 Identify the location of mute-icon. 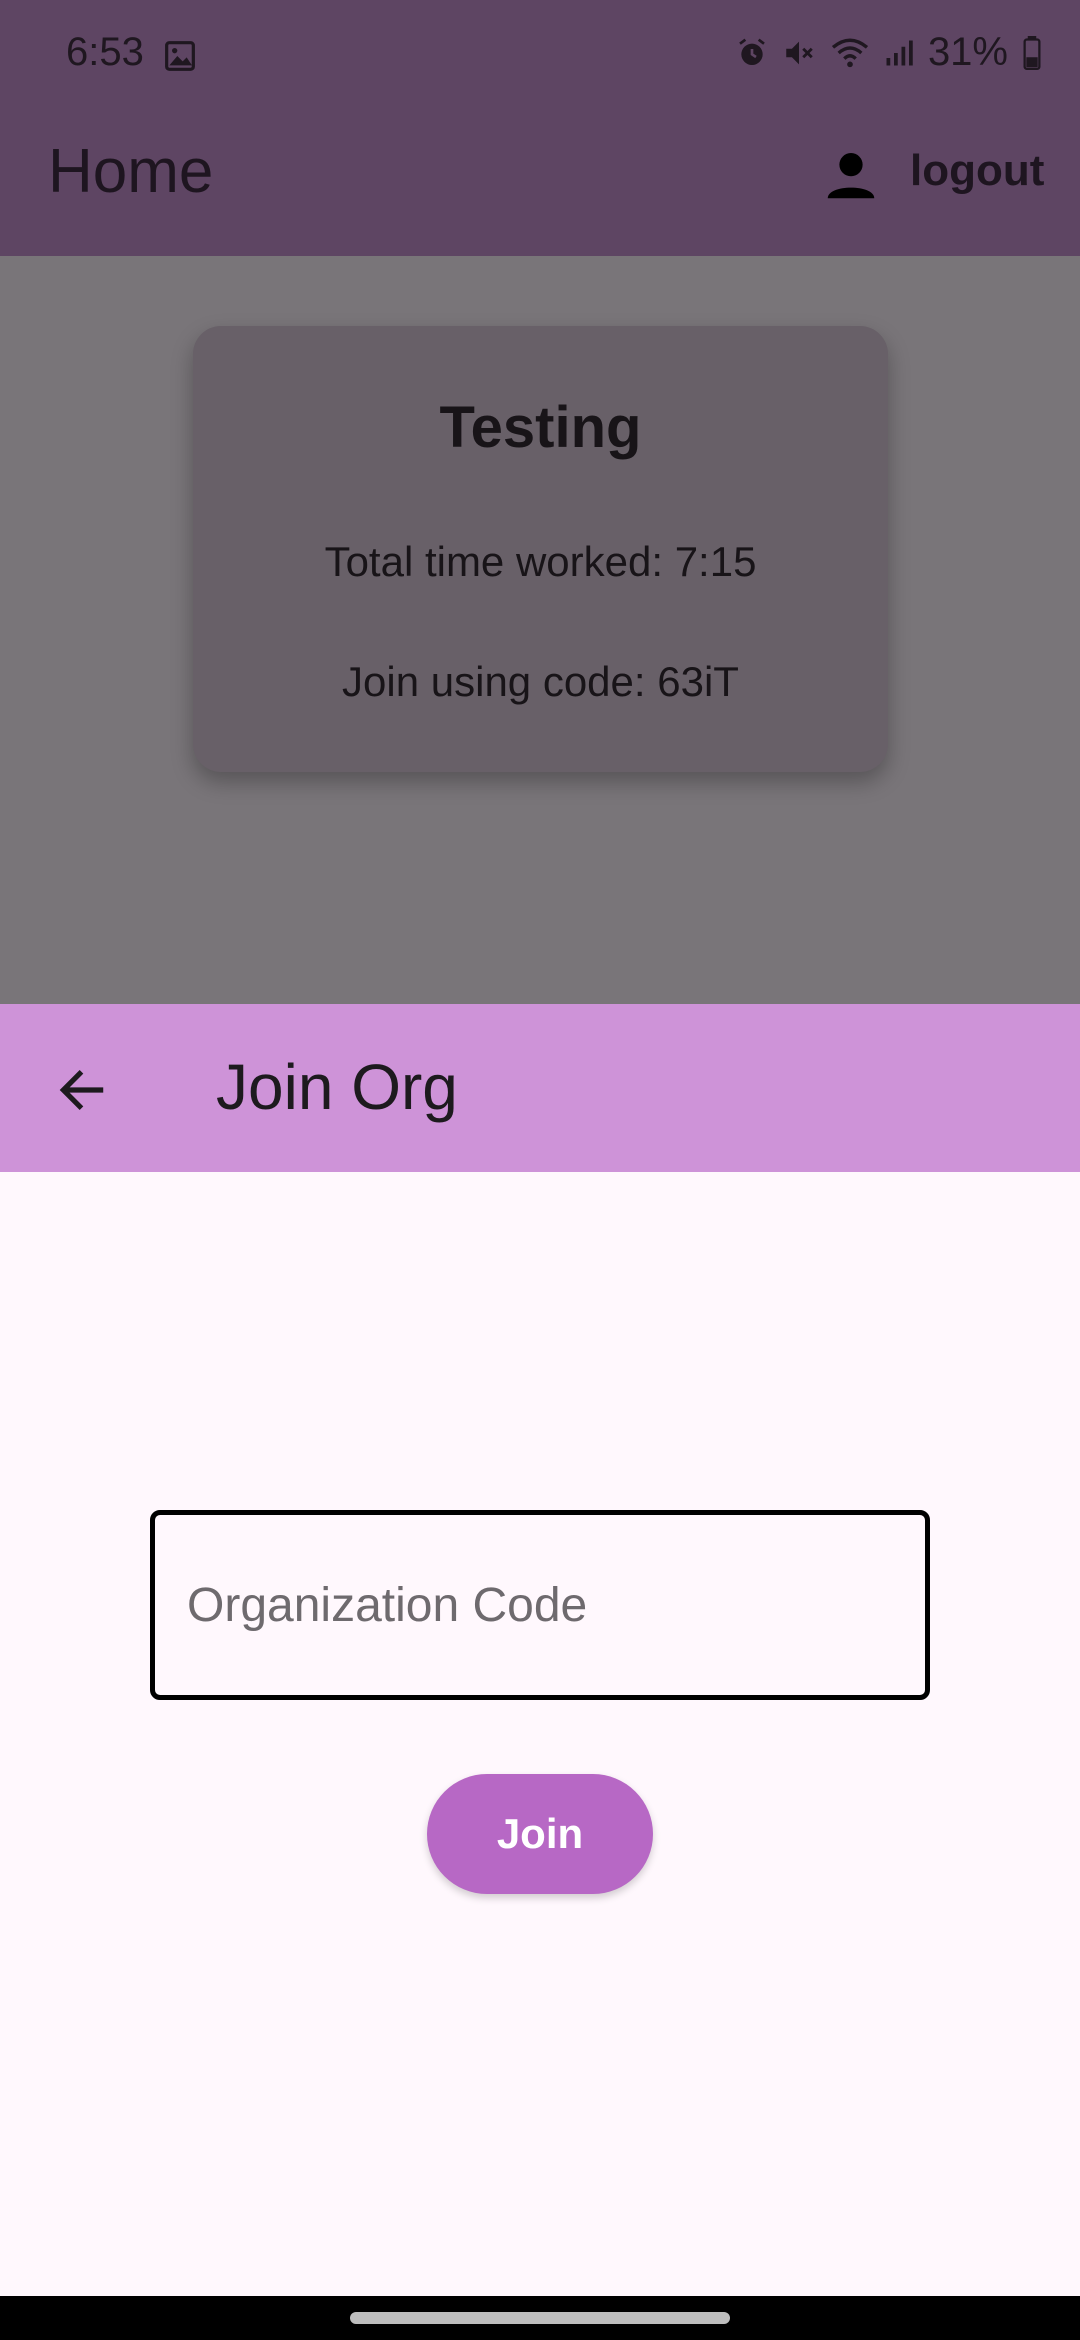
(799, 52).